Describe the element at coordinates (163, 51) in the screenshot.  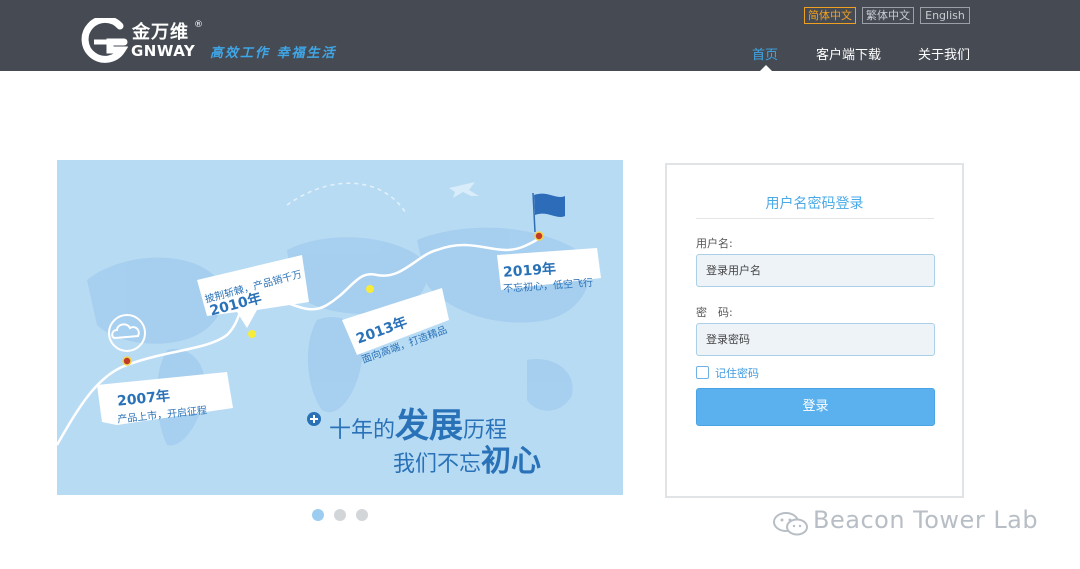
I see `brand-name-en: GNWAY` at that location.